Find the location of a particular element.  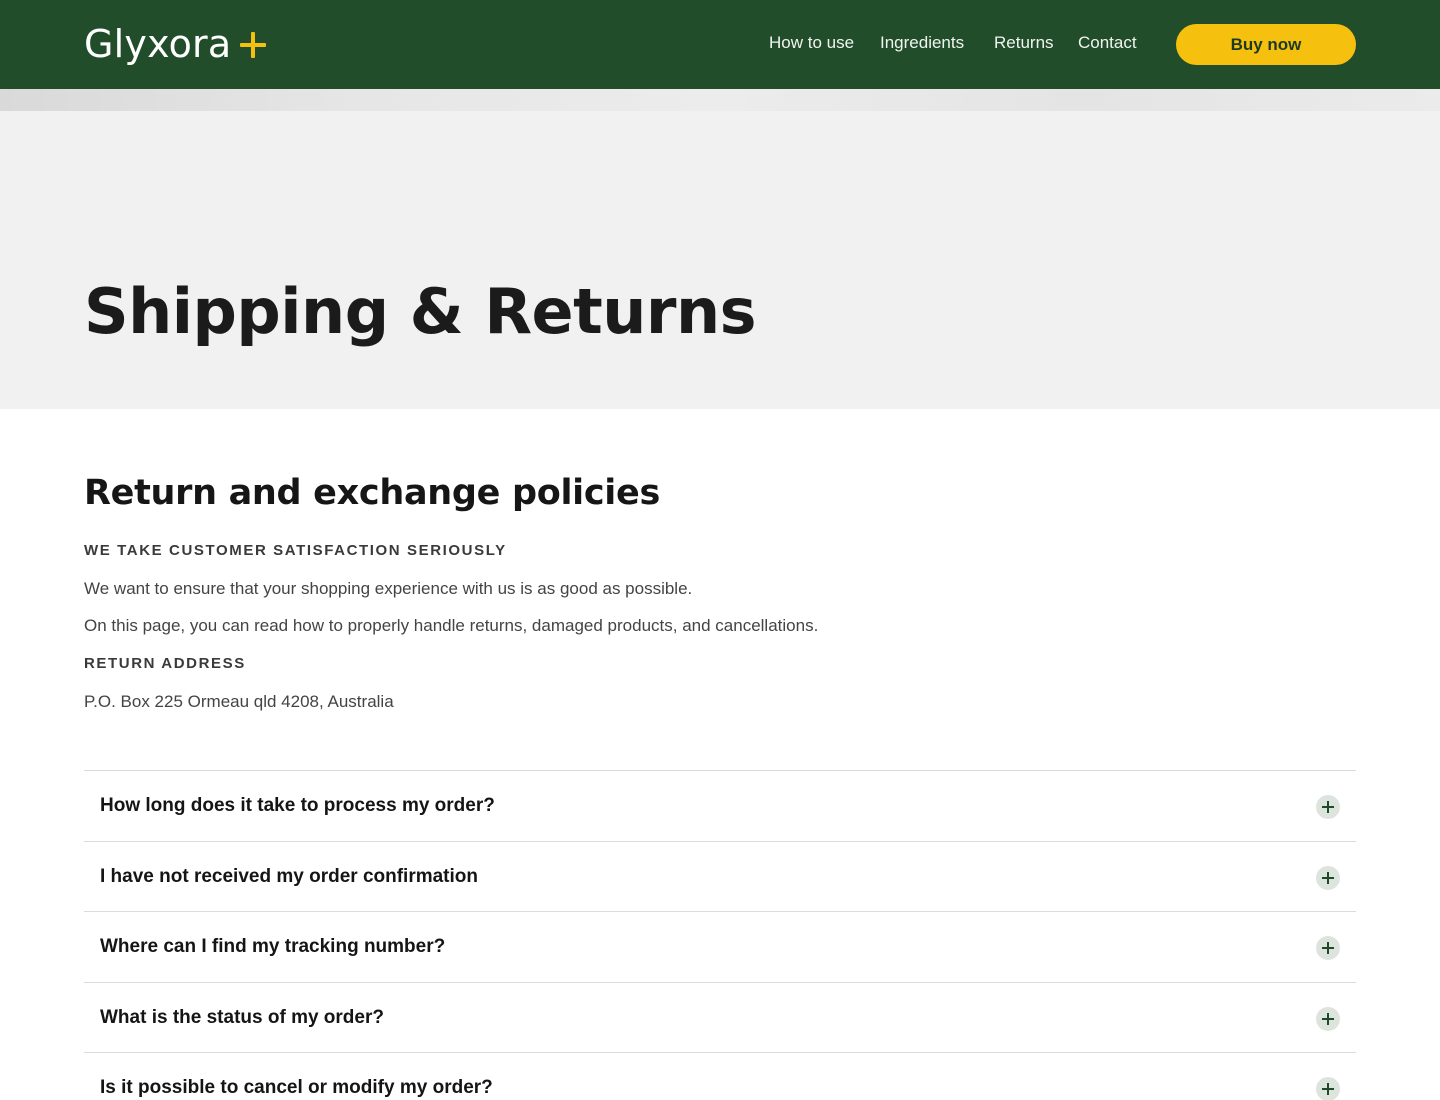

hero-background-strip is located at coordinates (720, 100).